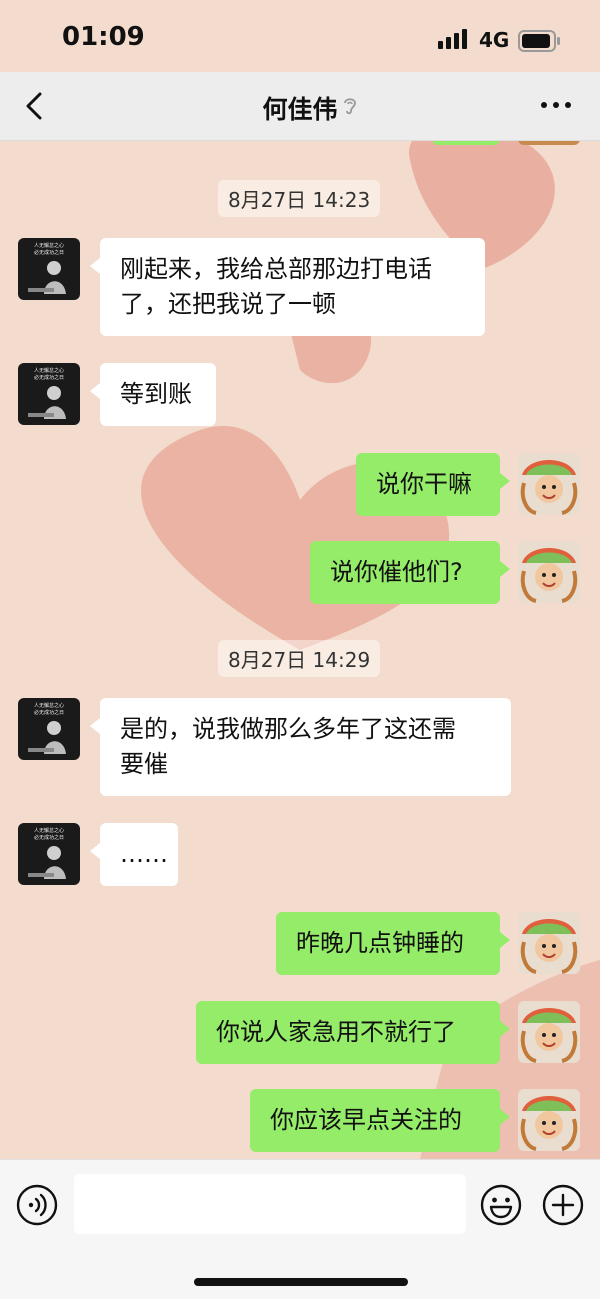  What do you see at coordinates (153, 394) in the screenshot?
I see `incoming-message: 等到账` at bounding box center [153, 394].